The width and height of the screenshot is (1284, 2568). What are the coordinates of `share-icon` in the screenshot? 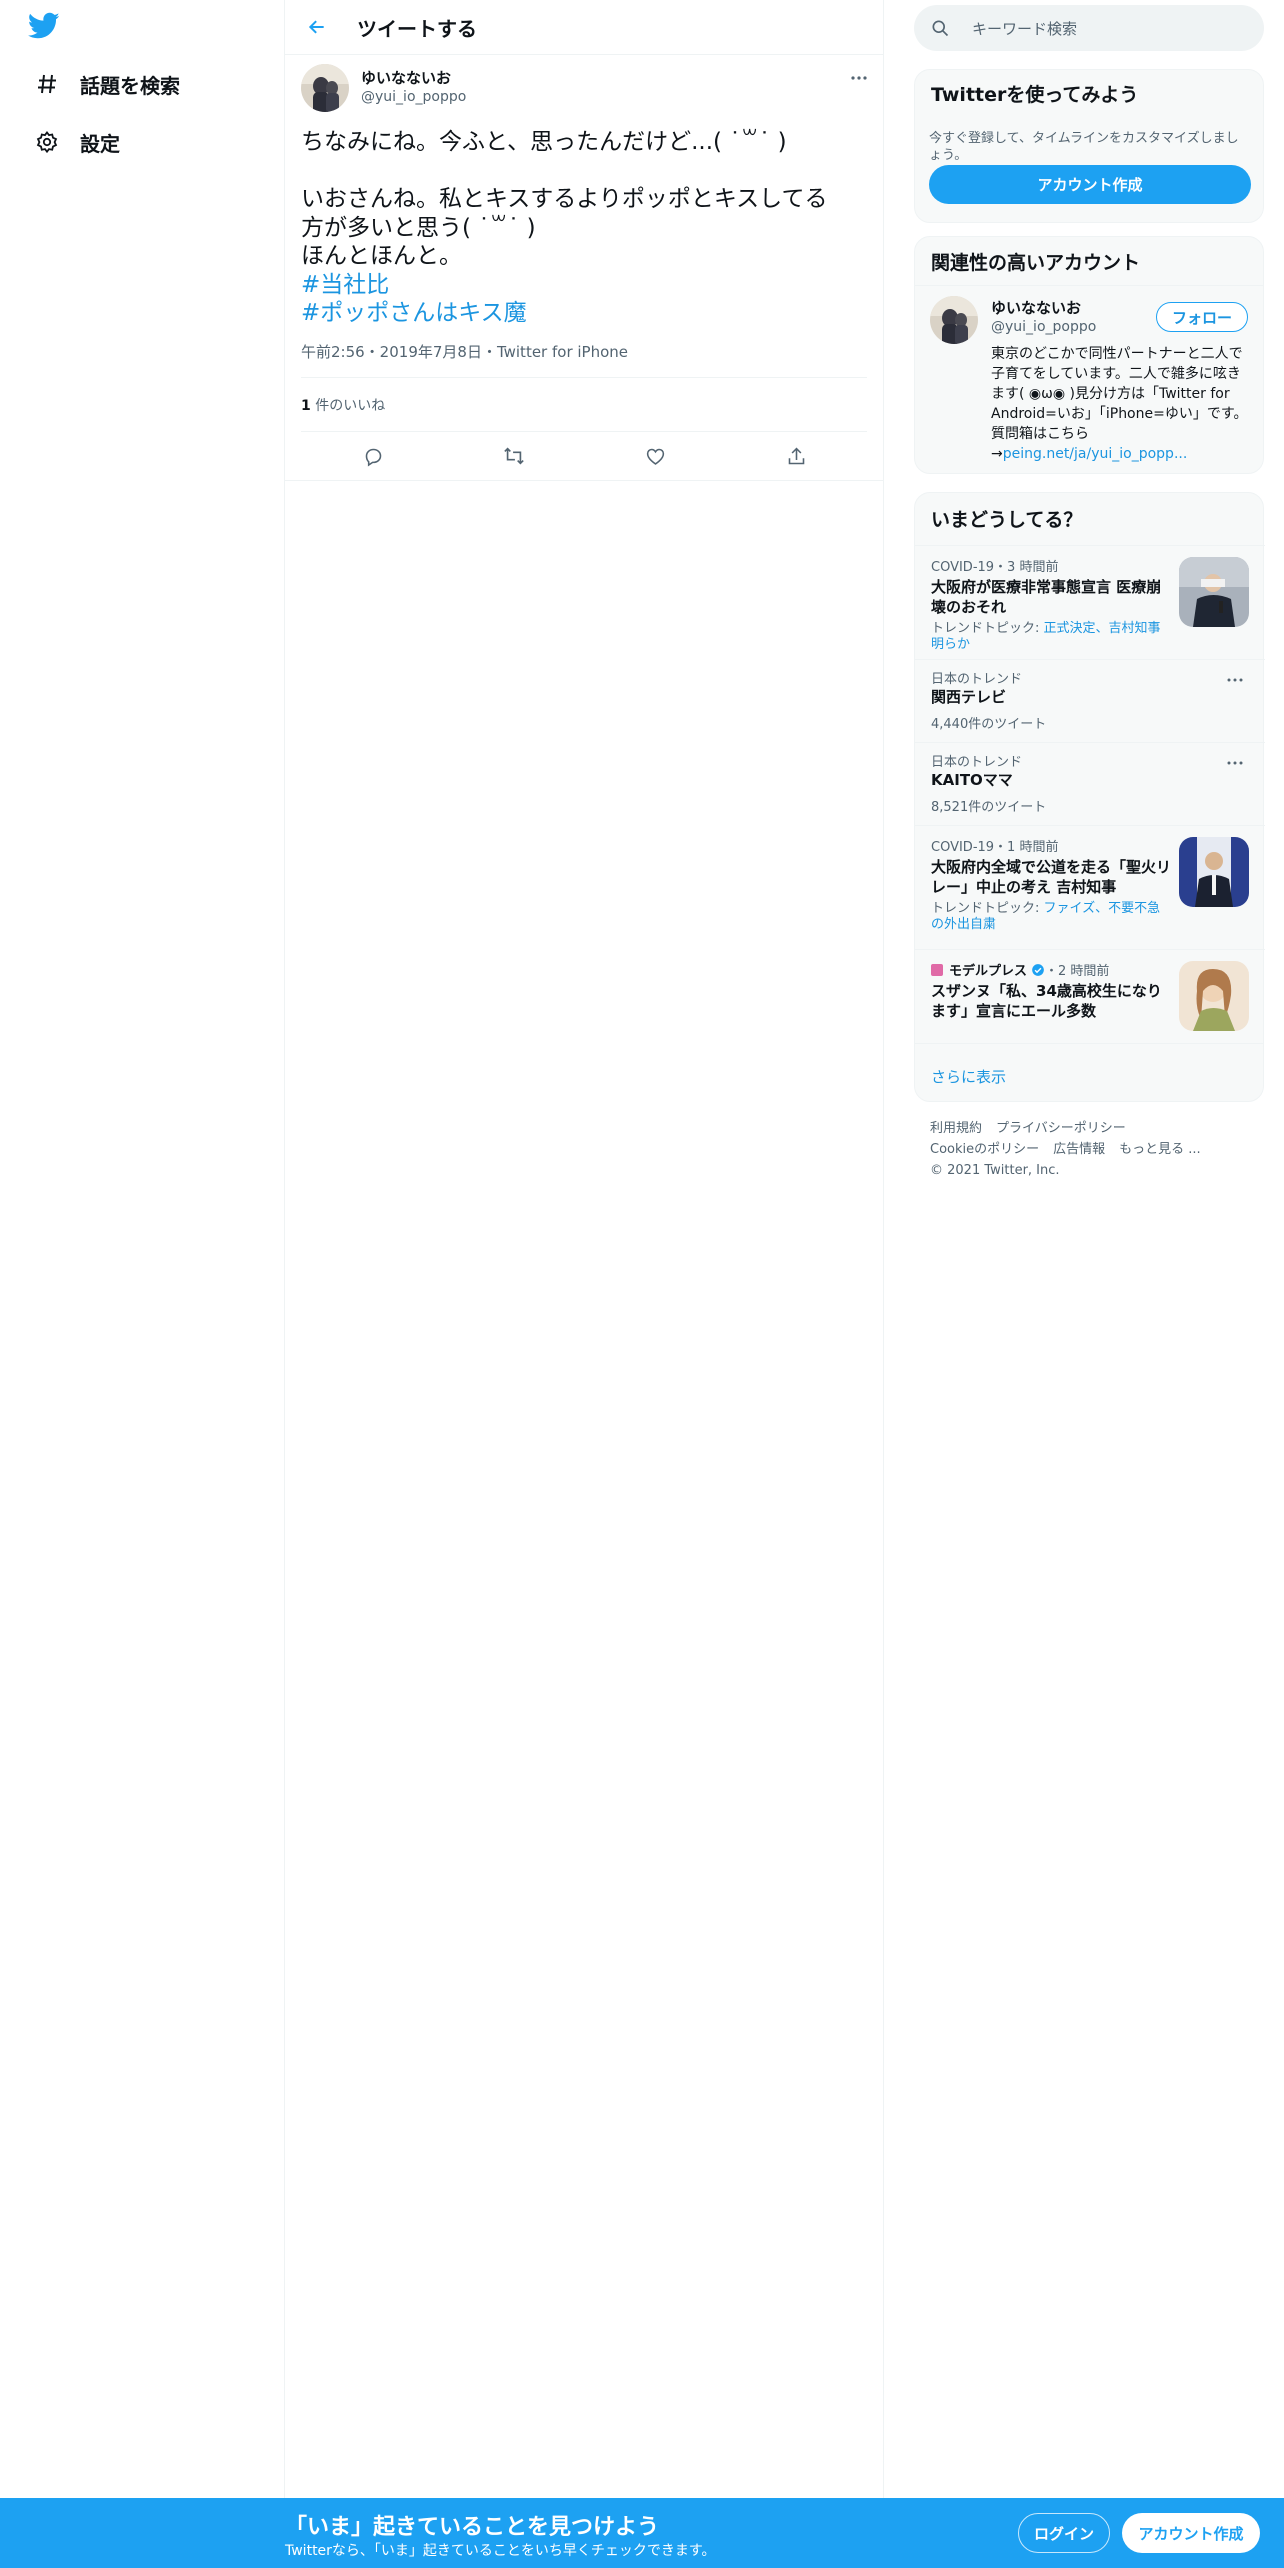 It's located at (796, 456).